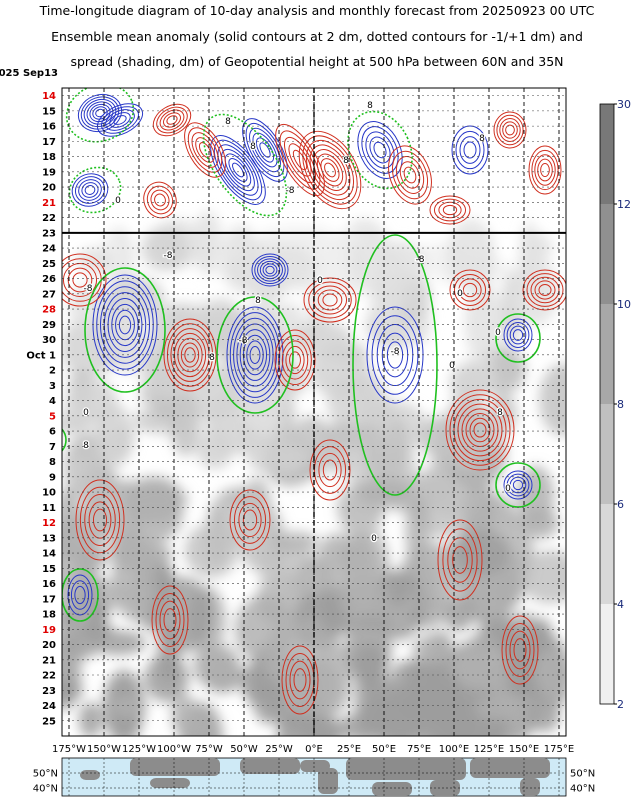 This screenshot has width=634, height=800. Describe the element at coordinates (582, 774) in the screenshot. I see `map-lat-label-right: 50°N` at that location.